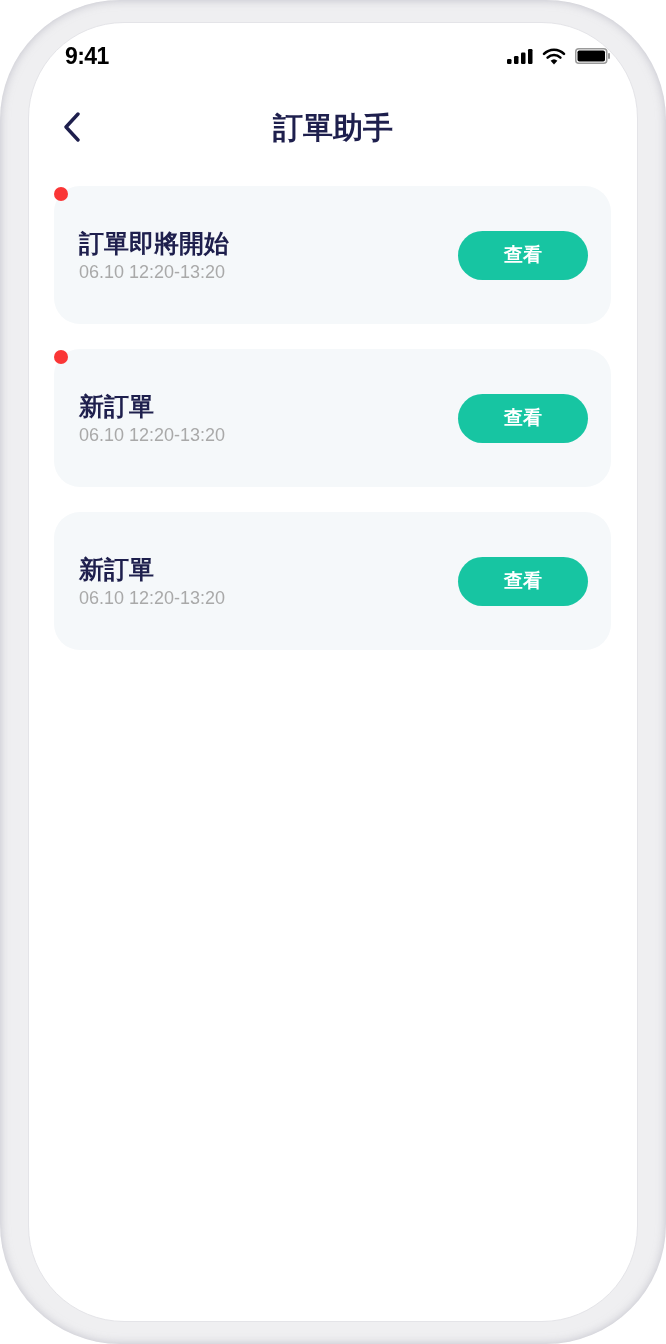 This screenshot has height=1344, width=666. Describe the element at coordinates (332, 255) in the screenshot. I see `notification-card: 訂單即將開始 06.10 12:20-13:20 查看` at that location.